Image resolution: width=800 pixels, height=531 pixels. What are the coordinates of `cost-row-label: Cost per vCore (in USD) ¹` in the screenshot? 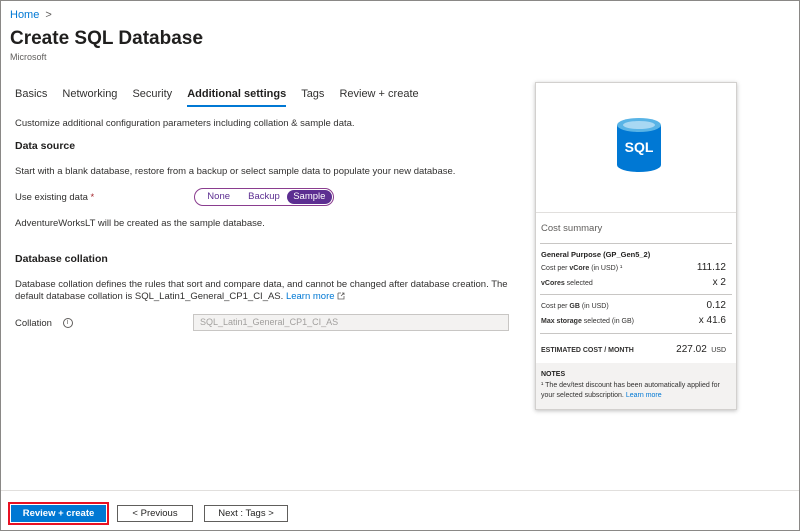 It's located at (582, 268).